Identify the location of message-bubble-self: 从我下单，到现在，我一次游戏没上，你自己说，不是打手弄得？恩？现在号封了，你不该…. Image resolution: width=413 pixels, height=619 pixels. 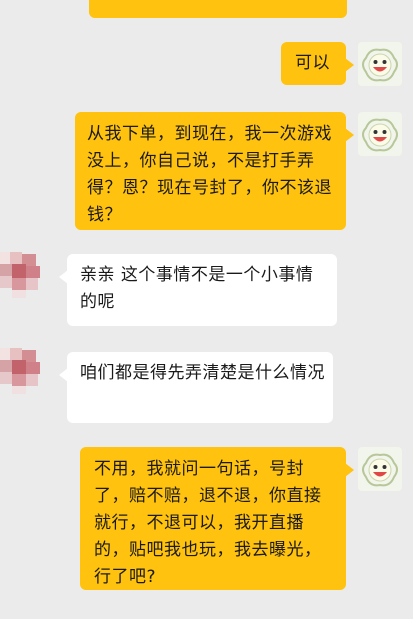
(214, 171).